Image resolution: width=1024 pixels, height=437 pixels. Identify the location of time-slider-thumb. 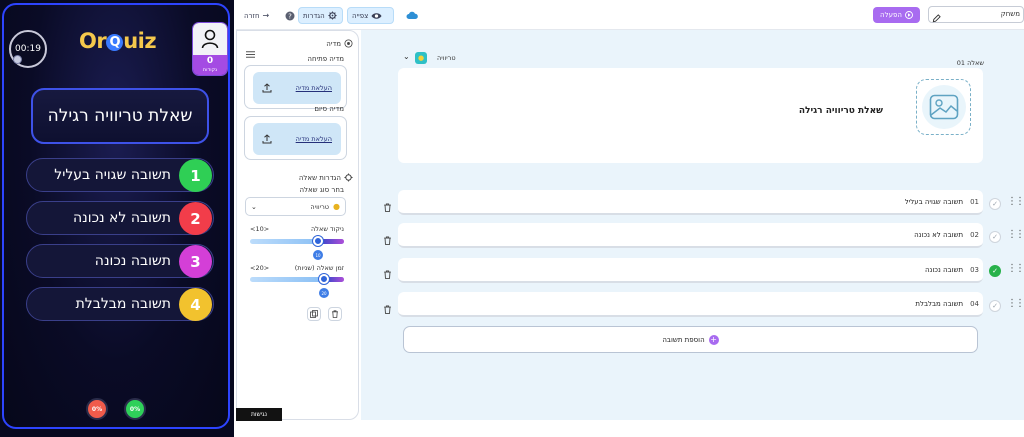
(324, 279).